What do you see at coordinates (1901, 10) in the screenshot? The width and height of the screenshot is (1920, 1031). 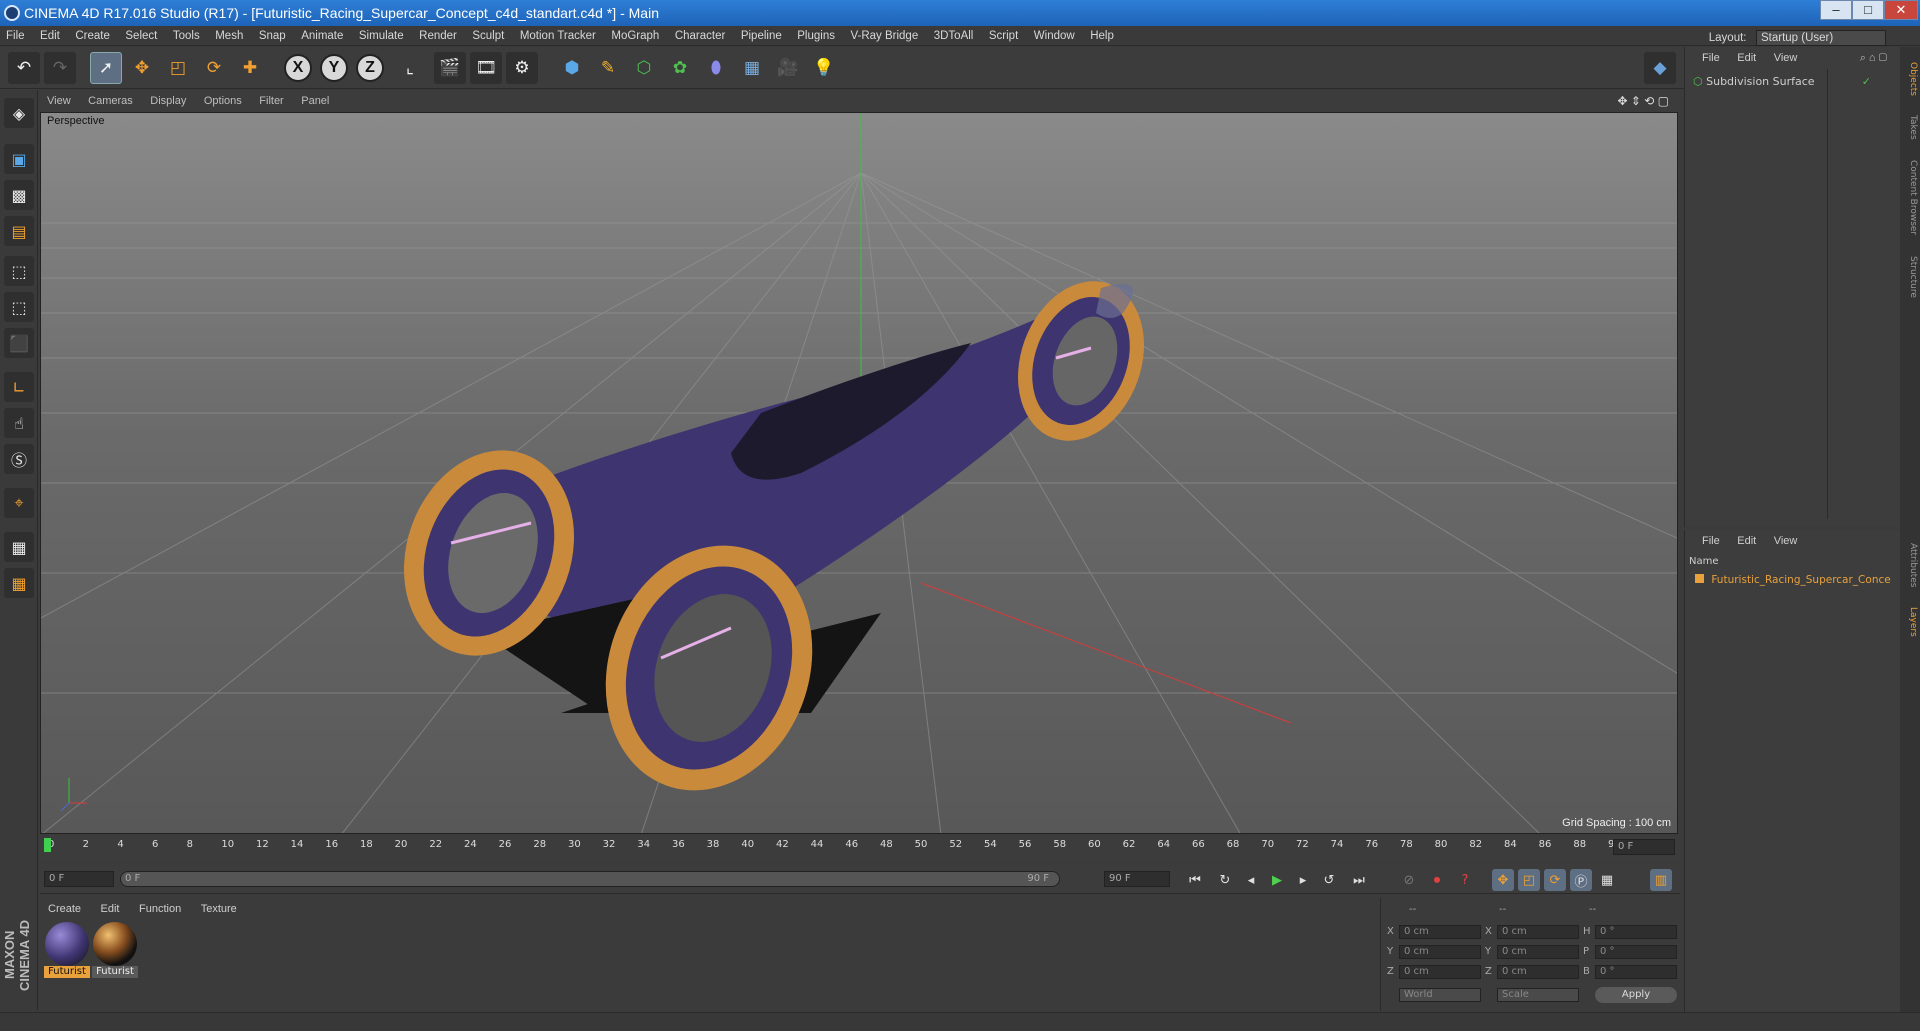 I see `close-button: ✕` at bounding box center [1901, 10].